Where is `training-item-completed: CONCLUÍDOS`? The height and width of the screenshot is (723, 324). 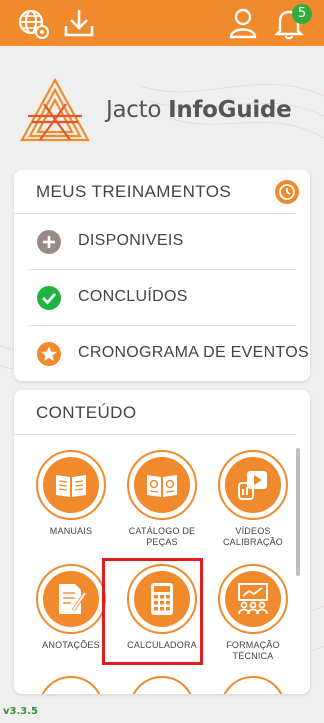
training-item-completed: CONCLUÍDOS is located at coordinates (162, 298).